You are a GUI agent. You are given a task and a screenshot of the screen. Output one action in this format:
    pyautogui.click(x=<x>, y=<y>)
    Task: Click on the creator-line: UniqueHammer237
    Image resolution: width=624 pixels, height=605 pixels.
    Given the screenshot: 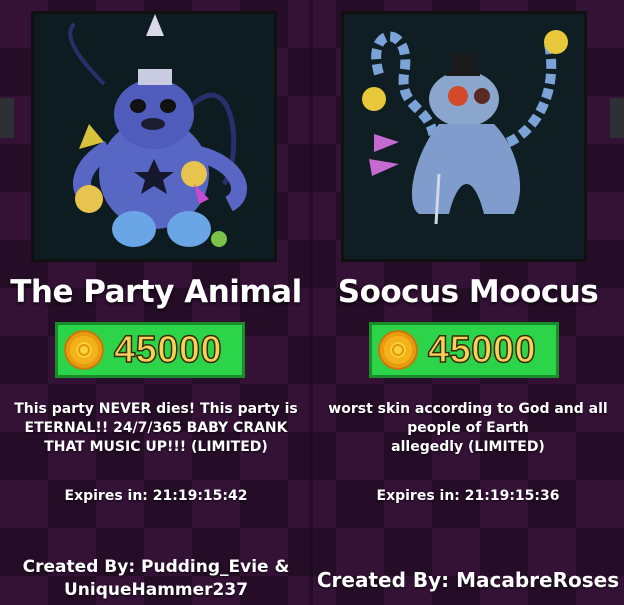 What is the action you would take?
    pyautogui.click(x=156, y=590)
    